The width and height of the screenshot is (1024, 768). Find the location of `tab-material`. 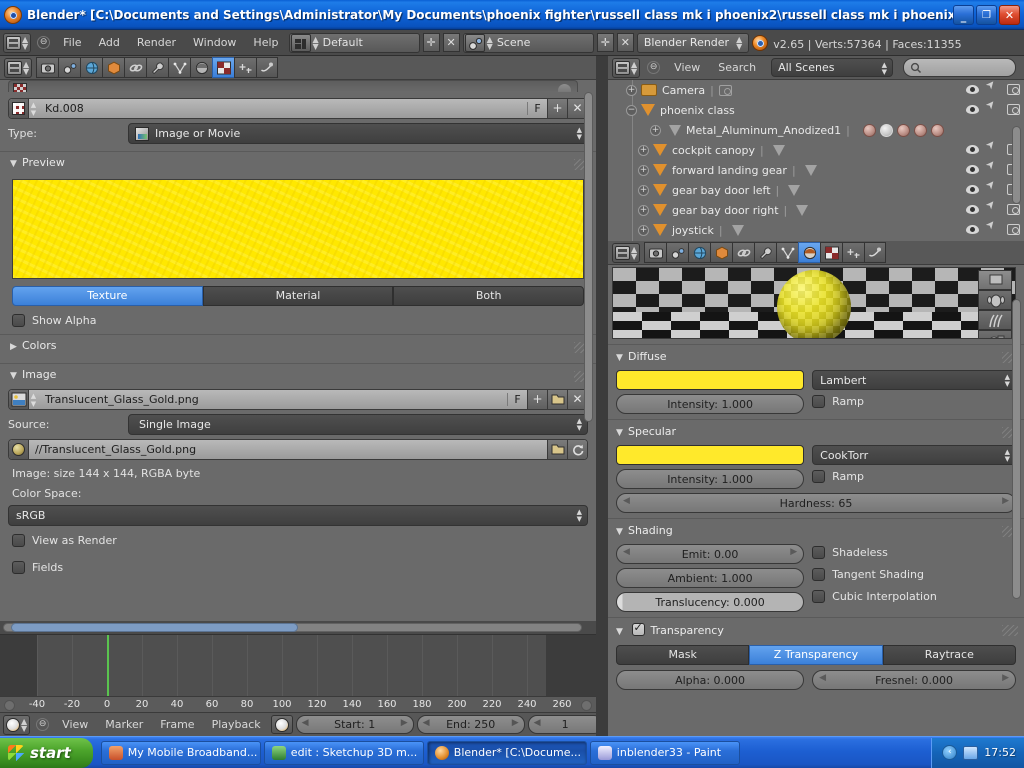

tab-material is located at coordinates (809, 252).